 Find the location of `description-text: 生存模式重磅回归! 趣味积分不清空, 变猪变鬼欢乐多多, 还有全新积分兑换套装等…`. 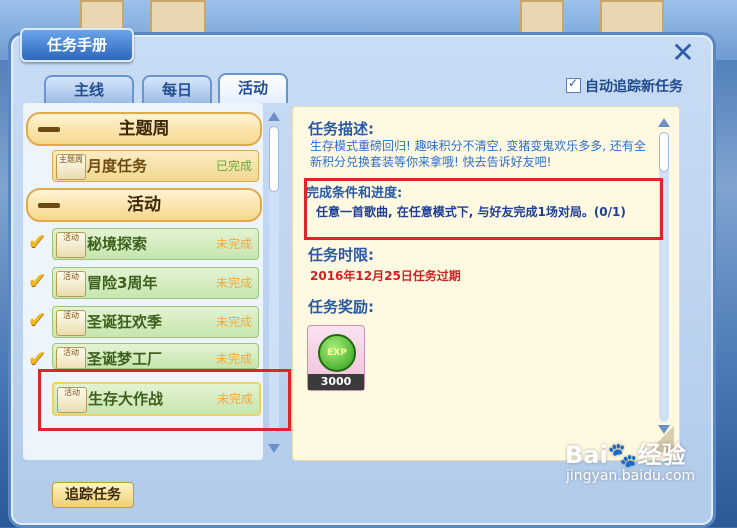

description-text: 生存模式重磅回归! 趣味积分不清空, 变猪变鬼欢乐多多, 还有全新积分兑换套装等… is located at coordinates (478, 154).